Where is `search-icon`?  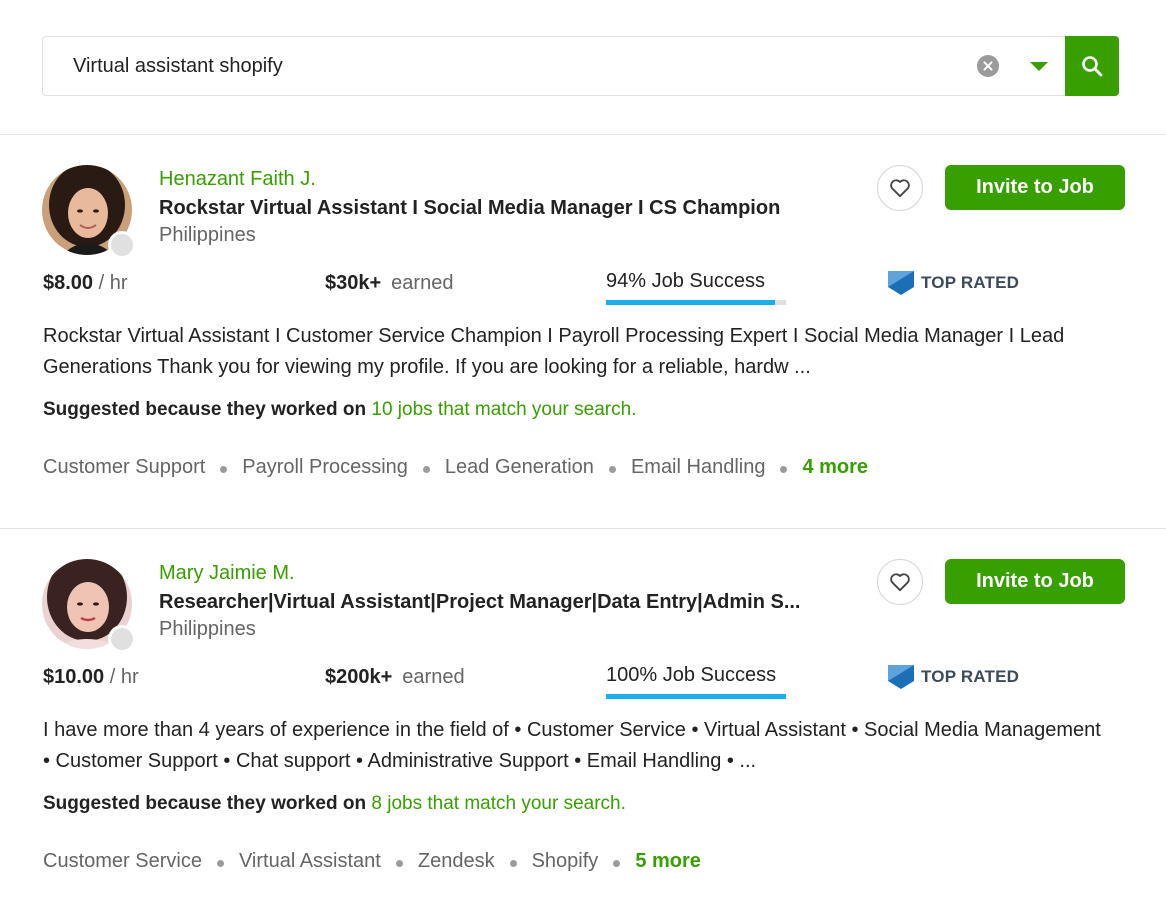
search-icon is located at coordinates (1092, 66).